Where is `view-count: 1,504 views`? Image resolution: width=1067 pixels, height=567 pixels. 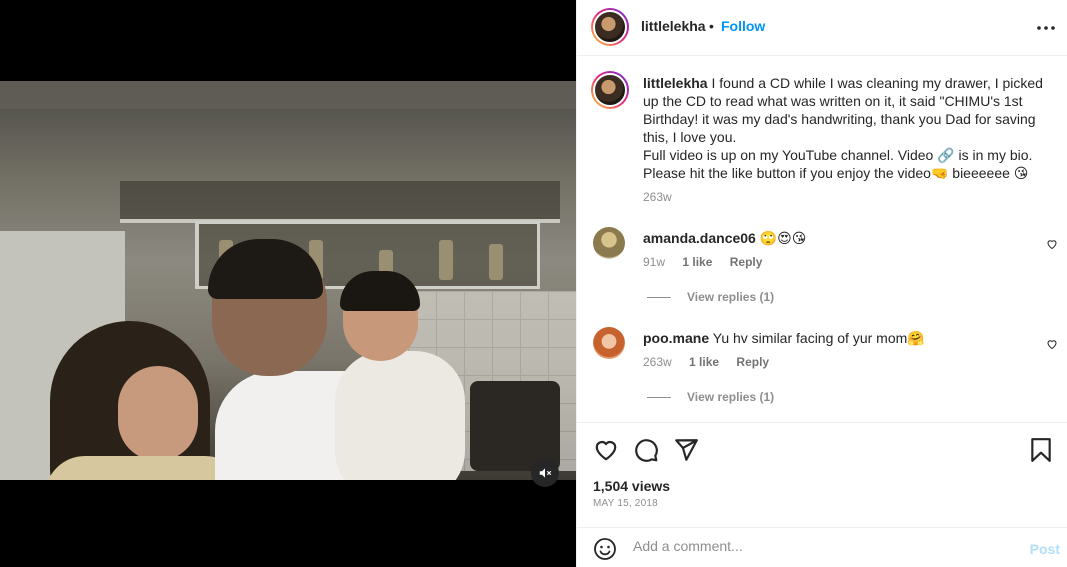 view-count: 1,504 views is located at coordinates (631, 486).